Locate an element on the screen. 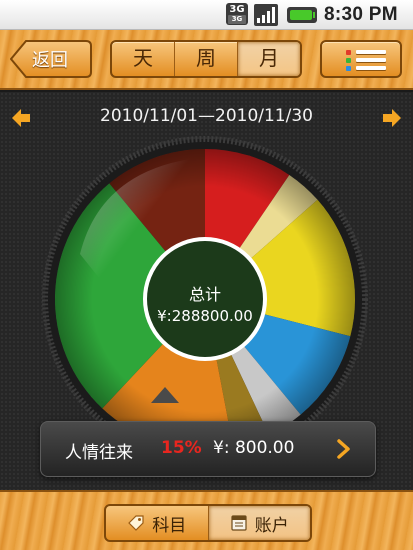 This screenshot has height=550, width=413. battery-icon is located at coordinates (302, 15).